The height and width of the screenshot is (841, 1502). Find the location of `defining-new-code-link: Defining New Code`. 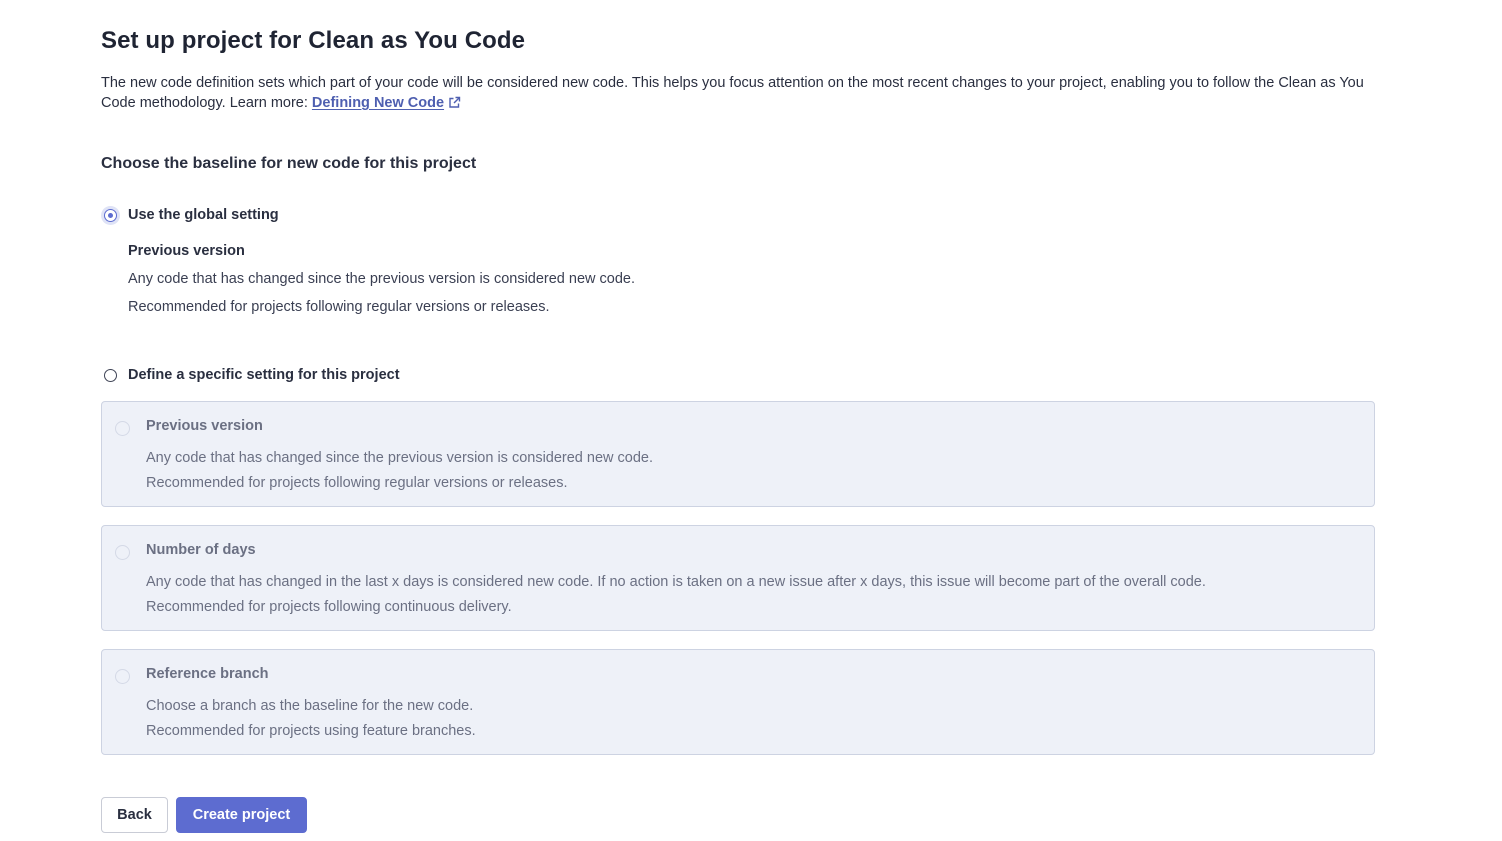

defining-new-code-link: Defining New Code is located at coordinates (386, 103).